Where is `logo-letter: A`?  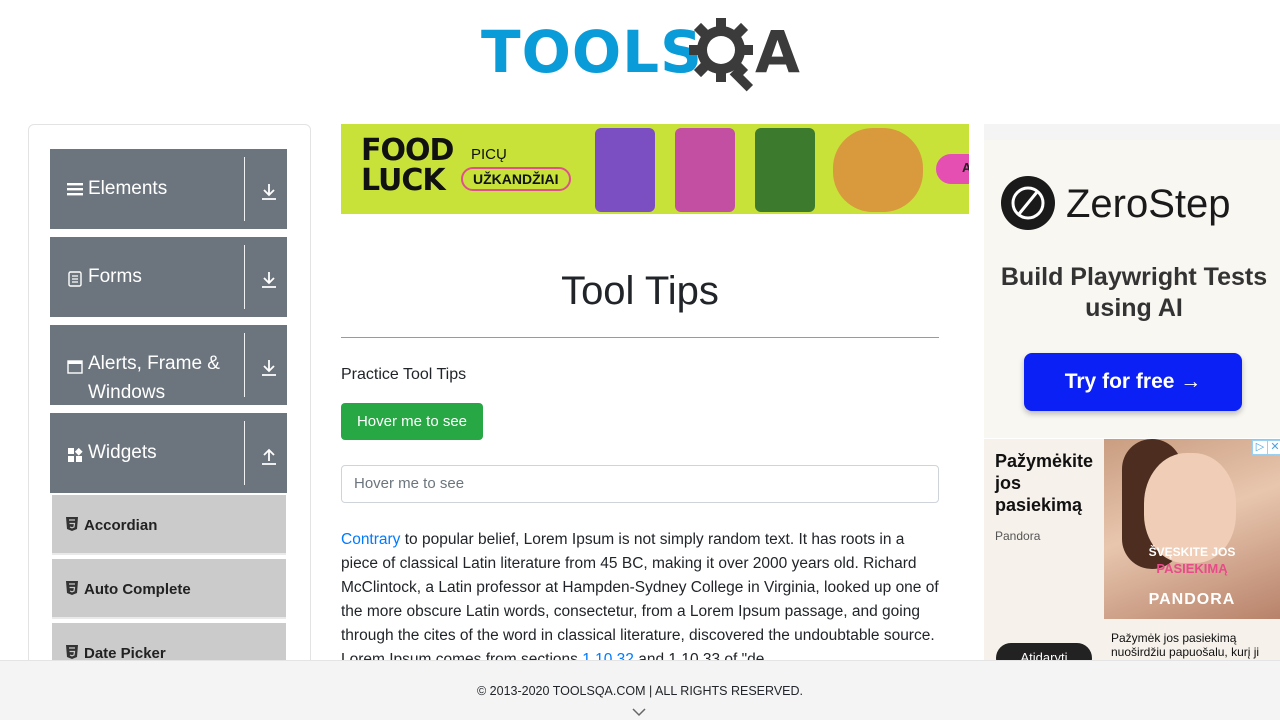 logo-letter: A is located at coordinates (777, 52).